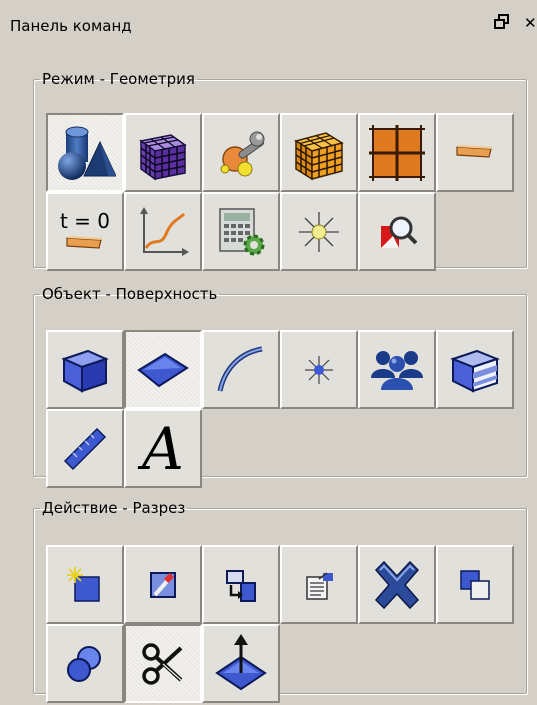 This screenshot has width=537, height=705. I want to click on point-icon, so click(319, 369).